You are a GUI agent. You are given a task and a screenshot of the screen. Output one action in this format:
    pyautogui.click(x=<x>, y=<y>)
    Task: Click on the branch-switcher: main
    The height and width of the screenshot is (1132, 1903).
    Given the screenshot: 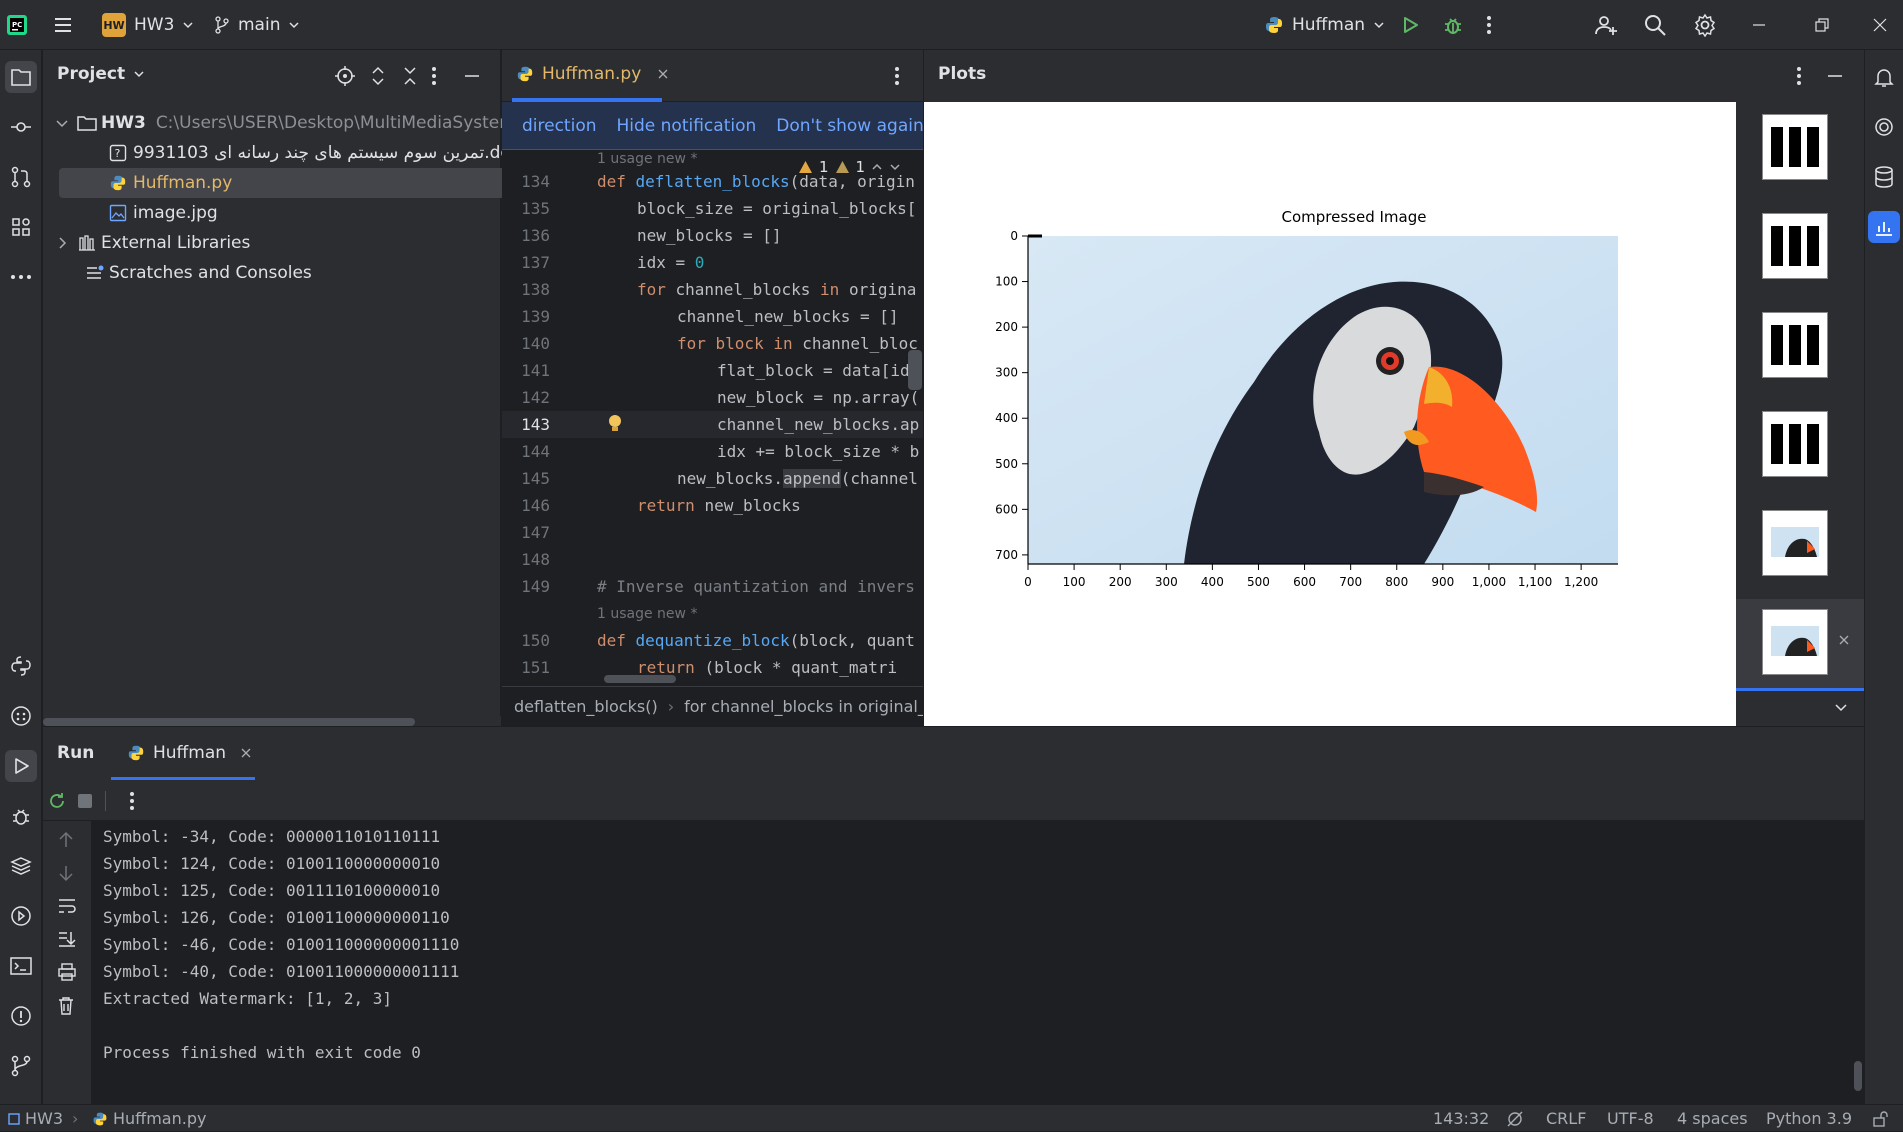 What is the action you would take?
    pyautogui.click(x=257, y=25)
    